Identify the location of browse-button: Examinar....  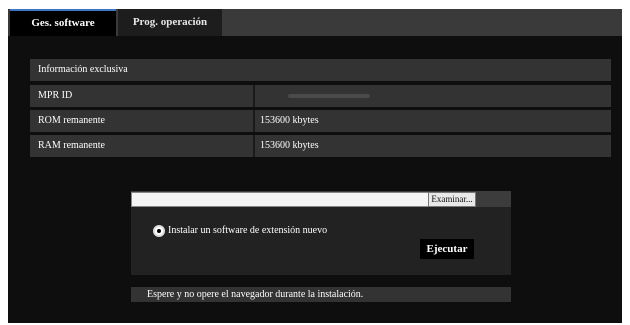
(452, 199).